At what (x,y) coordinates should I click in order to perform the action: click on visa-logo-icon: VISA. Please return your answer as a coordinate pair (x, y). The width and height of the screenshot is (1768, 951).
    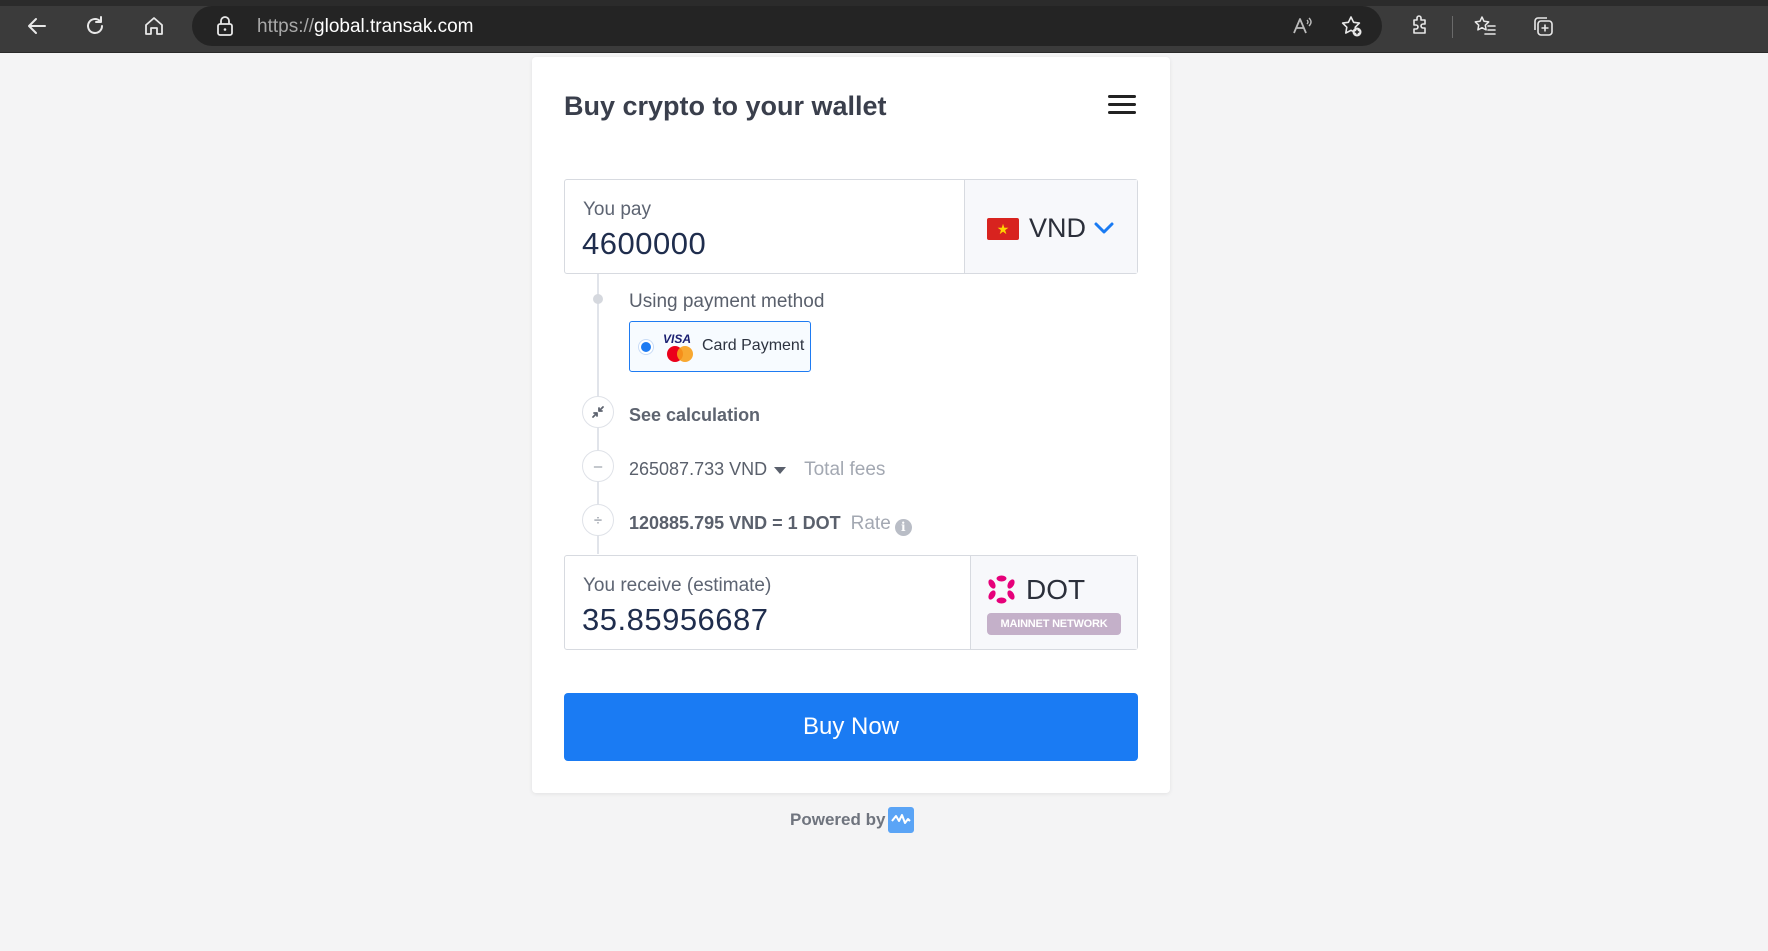
    Looking at the image, I should click on (677, 339).